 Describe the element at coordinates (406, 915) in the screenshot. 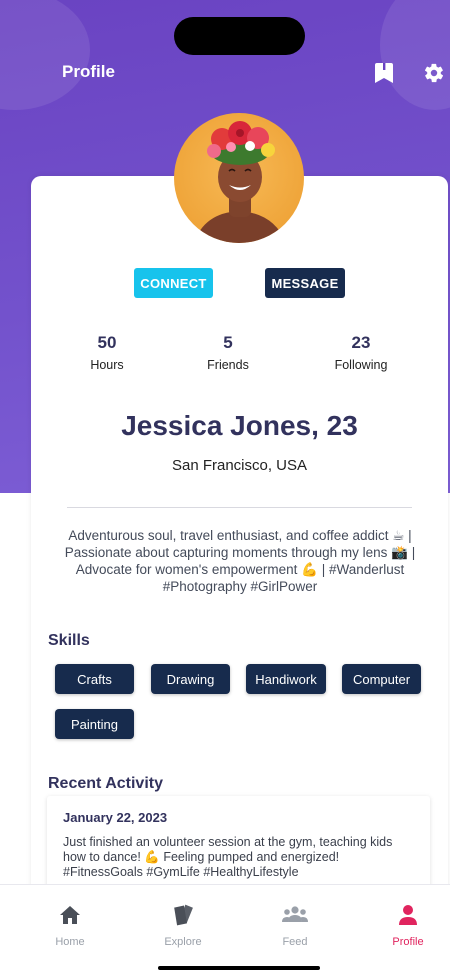

I see `user-icon` at that location.